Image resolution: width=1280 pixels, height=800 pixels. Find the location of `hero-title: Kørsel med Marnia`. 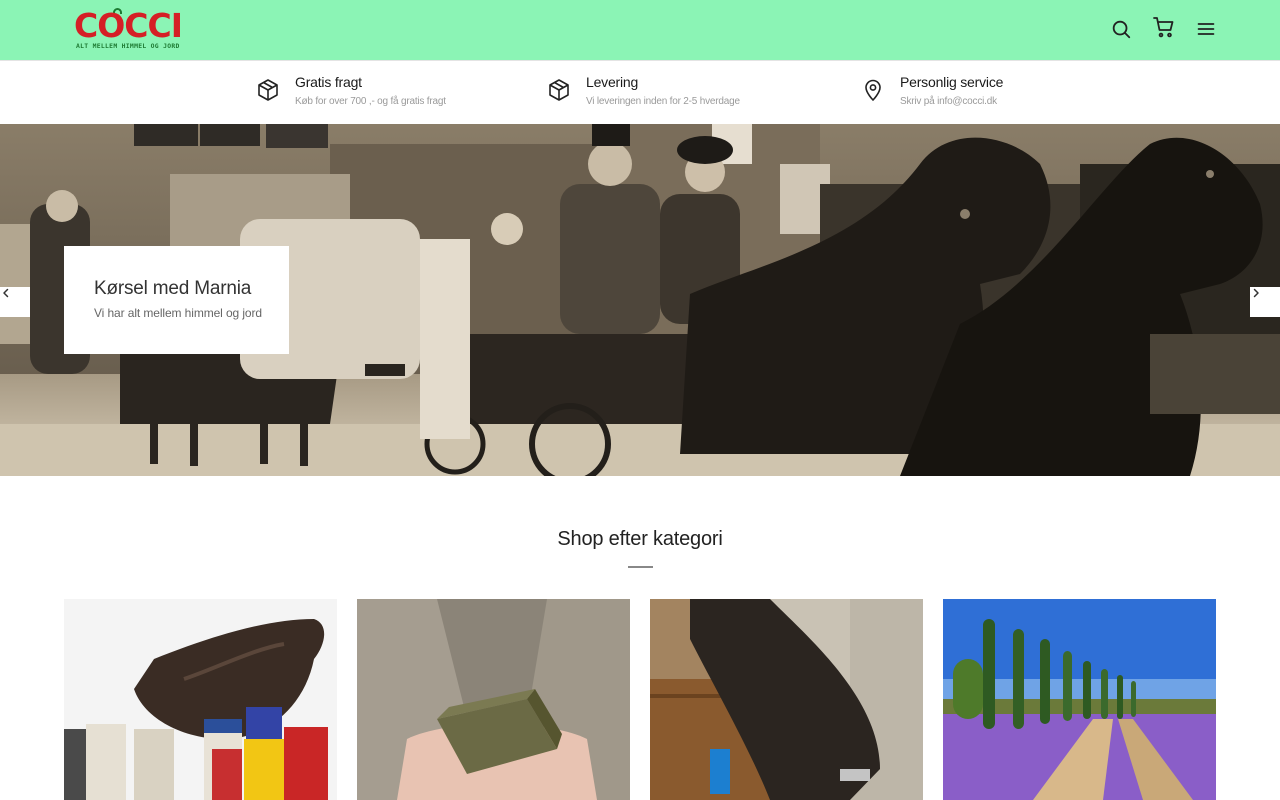

hero-title: Kørsel med Marnia is located at coordinates (173, 288).